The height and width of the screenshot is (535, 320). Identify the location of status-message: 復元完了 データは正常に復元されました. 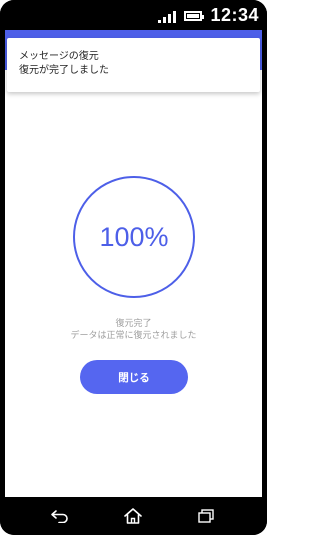
(133, 330).